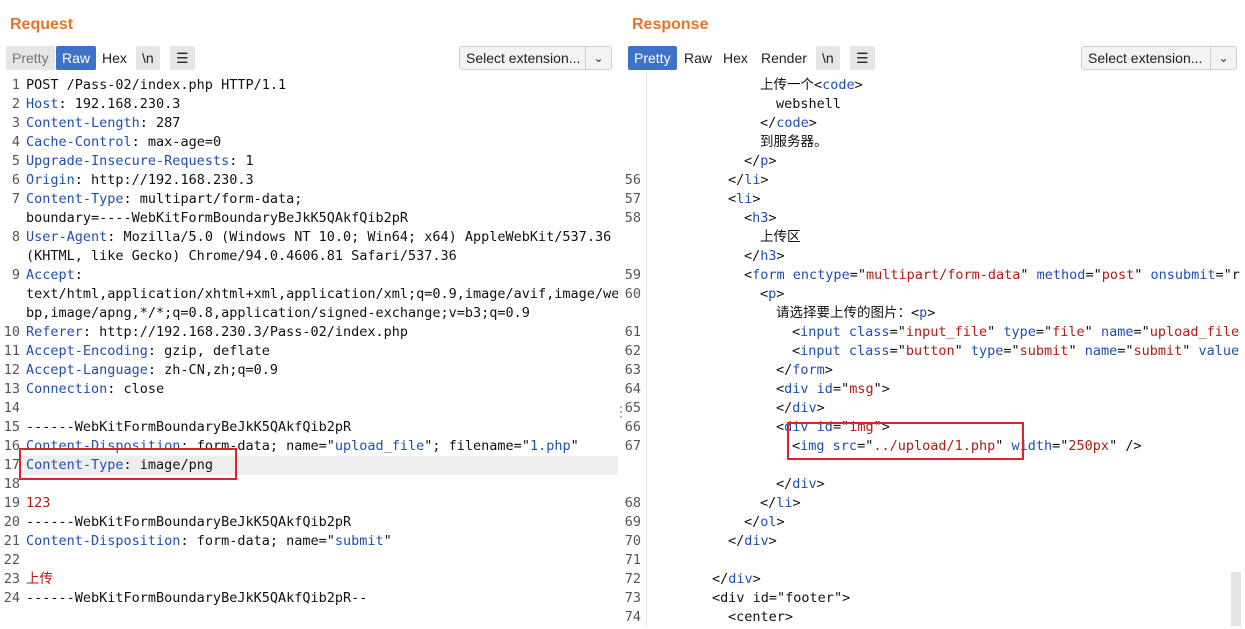  What do you see at coordinates (164, 199) in the screenshot?
I see `code-line: Content-Type: multipart/form-data;` at bounding box center [164, 199].